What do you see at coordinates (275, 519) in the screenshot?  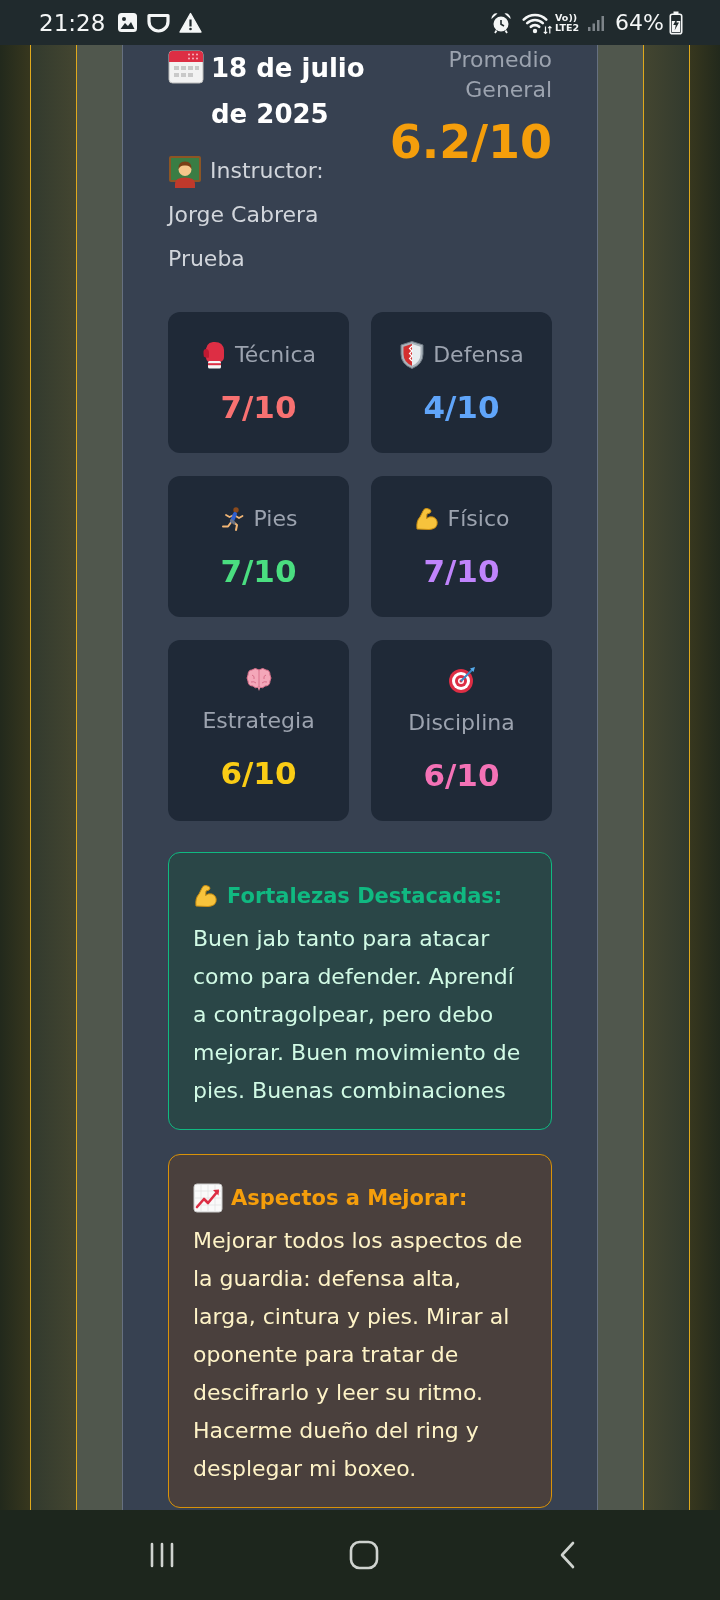 I see `stat-label: Pies` at bounding box center [275, 519].